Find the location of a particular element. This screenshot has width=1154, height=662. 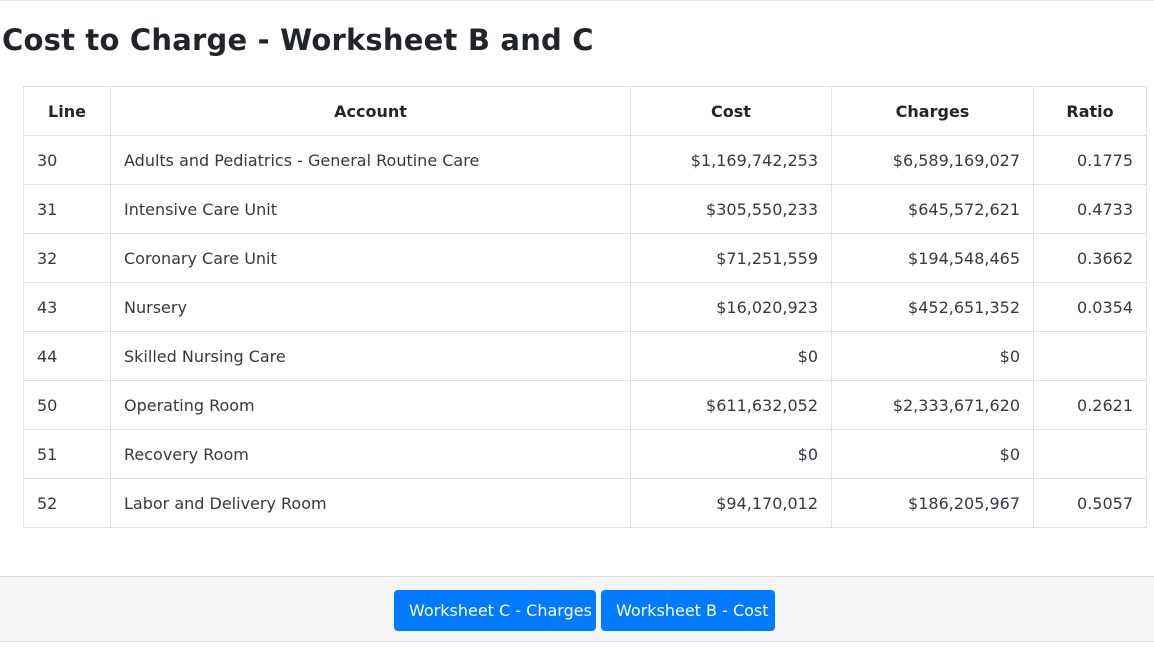

ratio-cell: 0.4733 is located at coordinates (1090, 209).